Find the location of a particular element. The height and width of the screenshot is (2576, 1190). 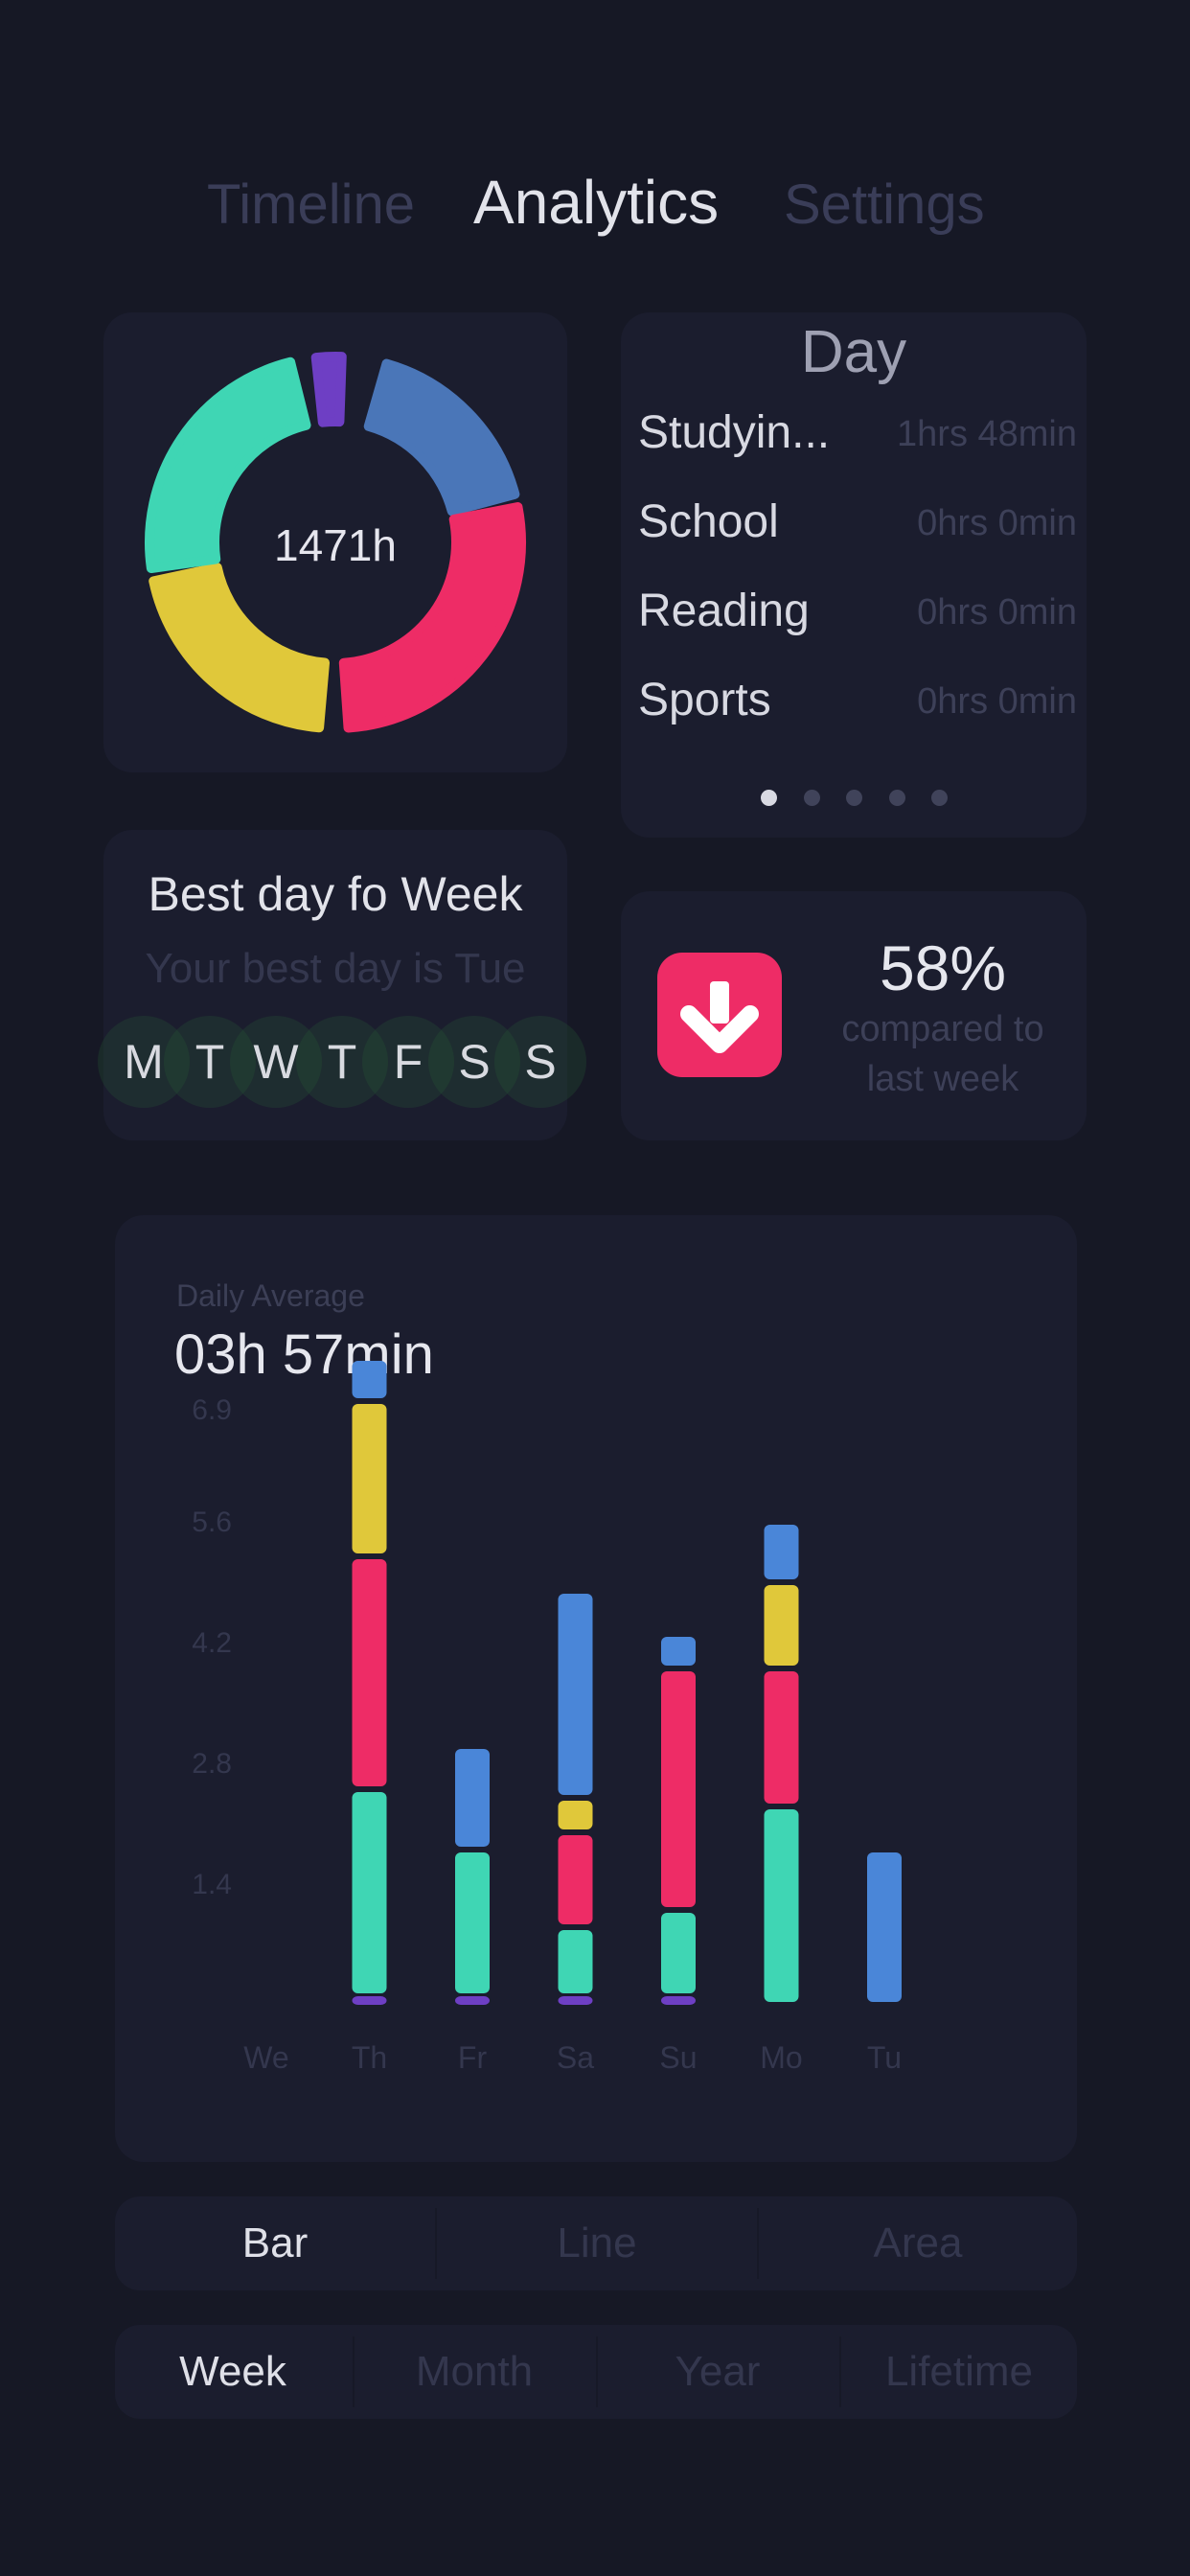

activity-row-sports: Sports 0hrs 0min is located at coordinates (858, 702).